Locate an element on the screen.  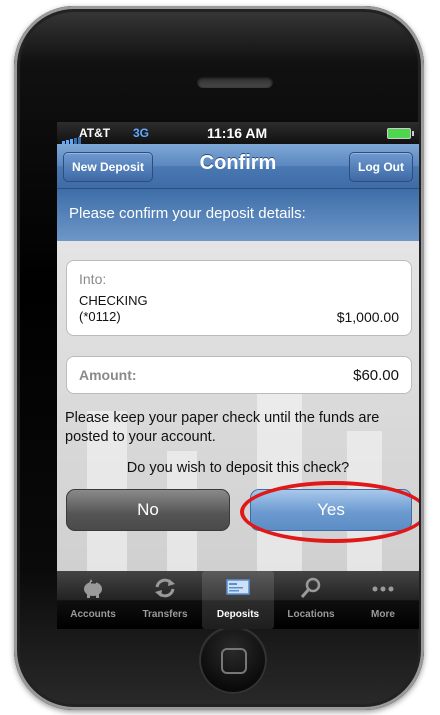
tab-label: Accounts is located at coordinates (93, 614).